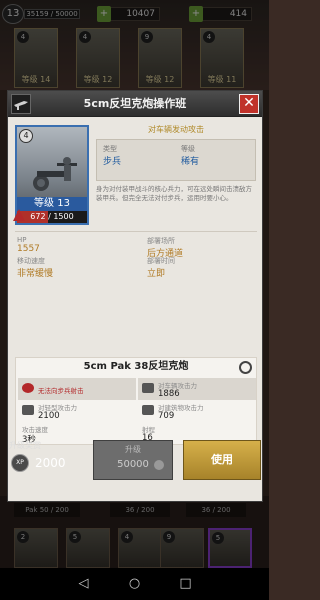  I want to click on unit-level: 等级 13, so click(52, 204).